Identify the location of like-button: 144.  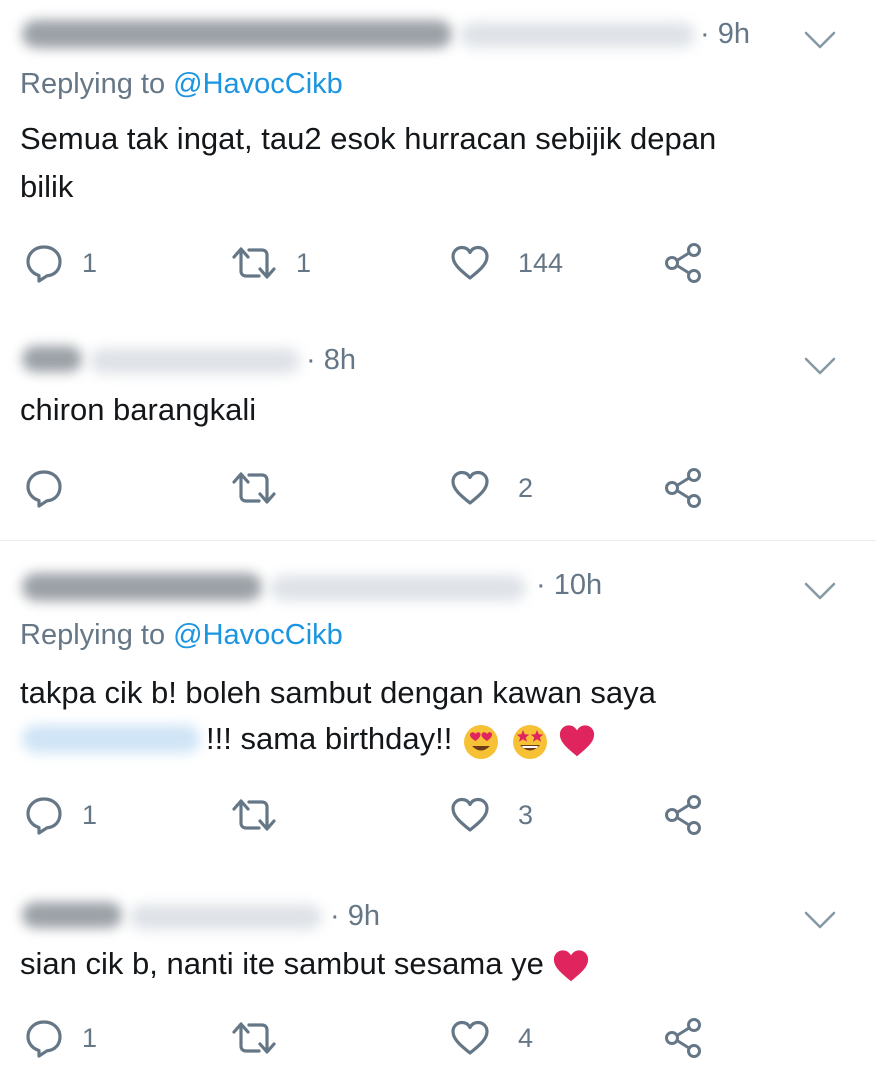
(506, 263).